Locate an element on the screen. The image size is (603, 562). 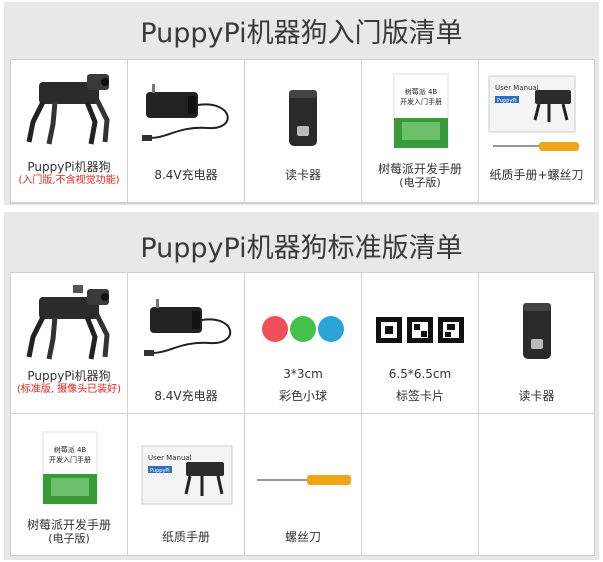
manual-screwdriver-label: 纸质手册+螺丝刀 is located at coordinates (536, 175).